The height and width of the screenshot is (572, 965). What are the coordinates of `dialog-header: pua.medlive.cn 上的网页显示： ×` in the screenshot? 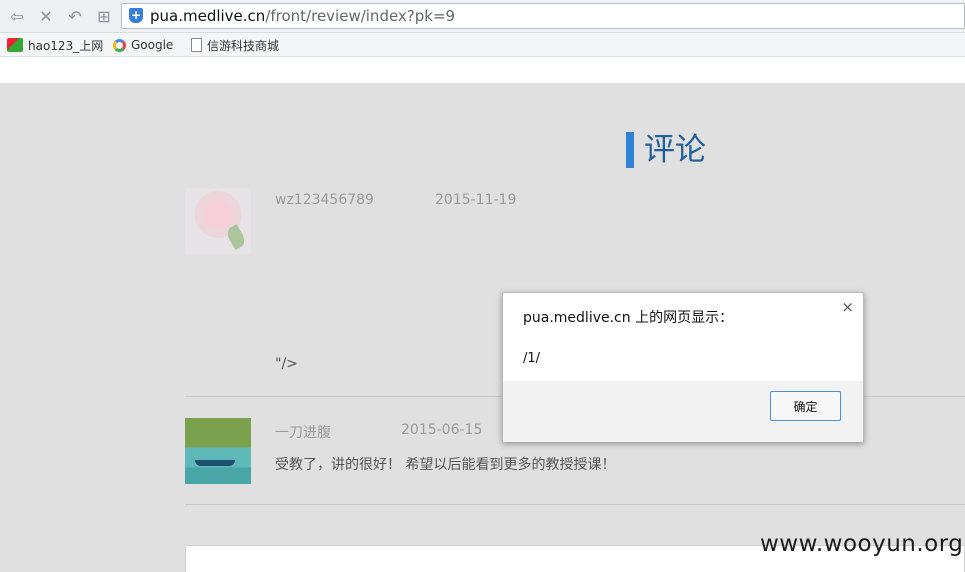 It's located at (683, 316).